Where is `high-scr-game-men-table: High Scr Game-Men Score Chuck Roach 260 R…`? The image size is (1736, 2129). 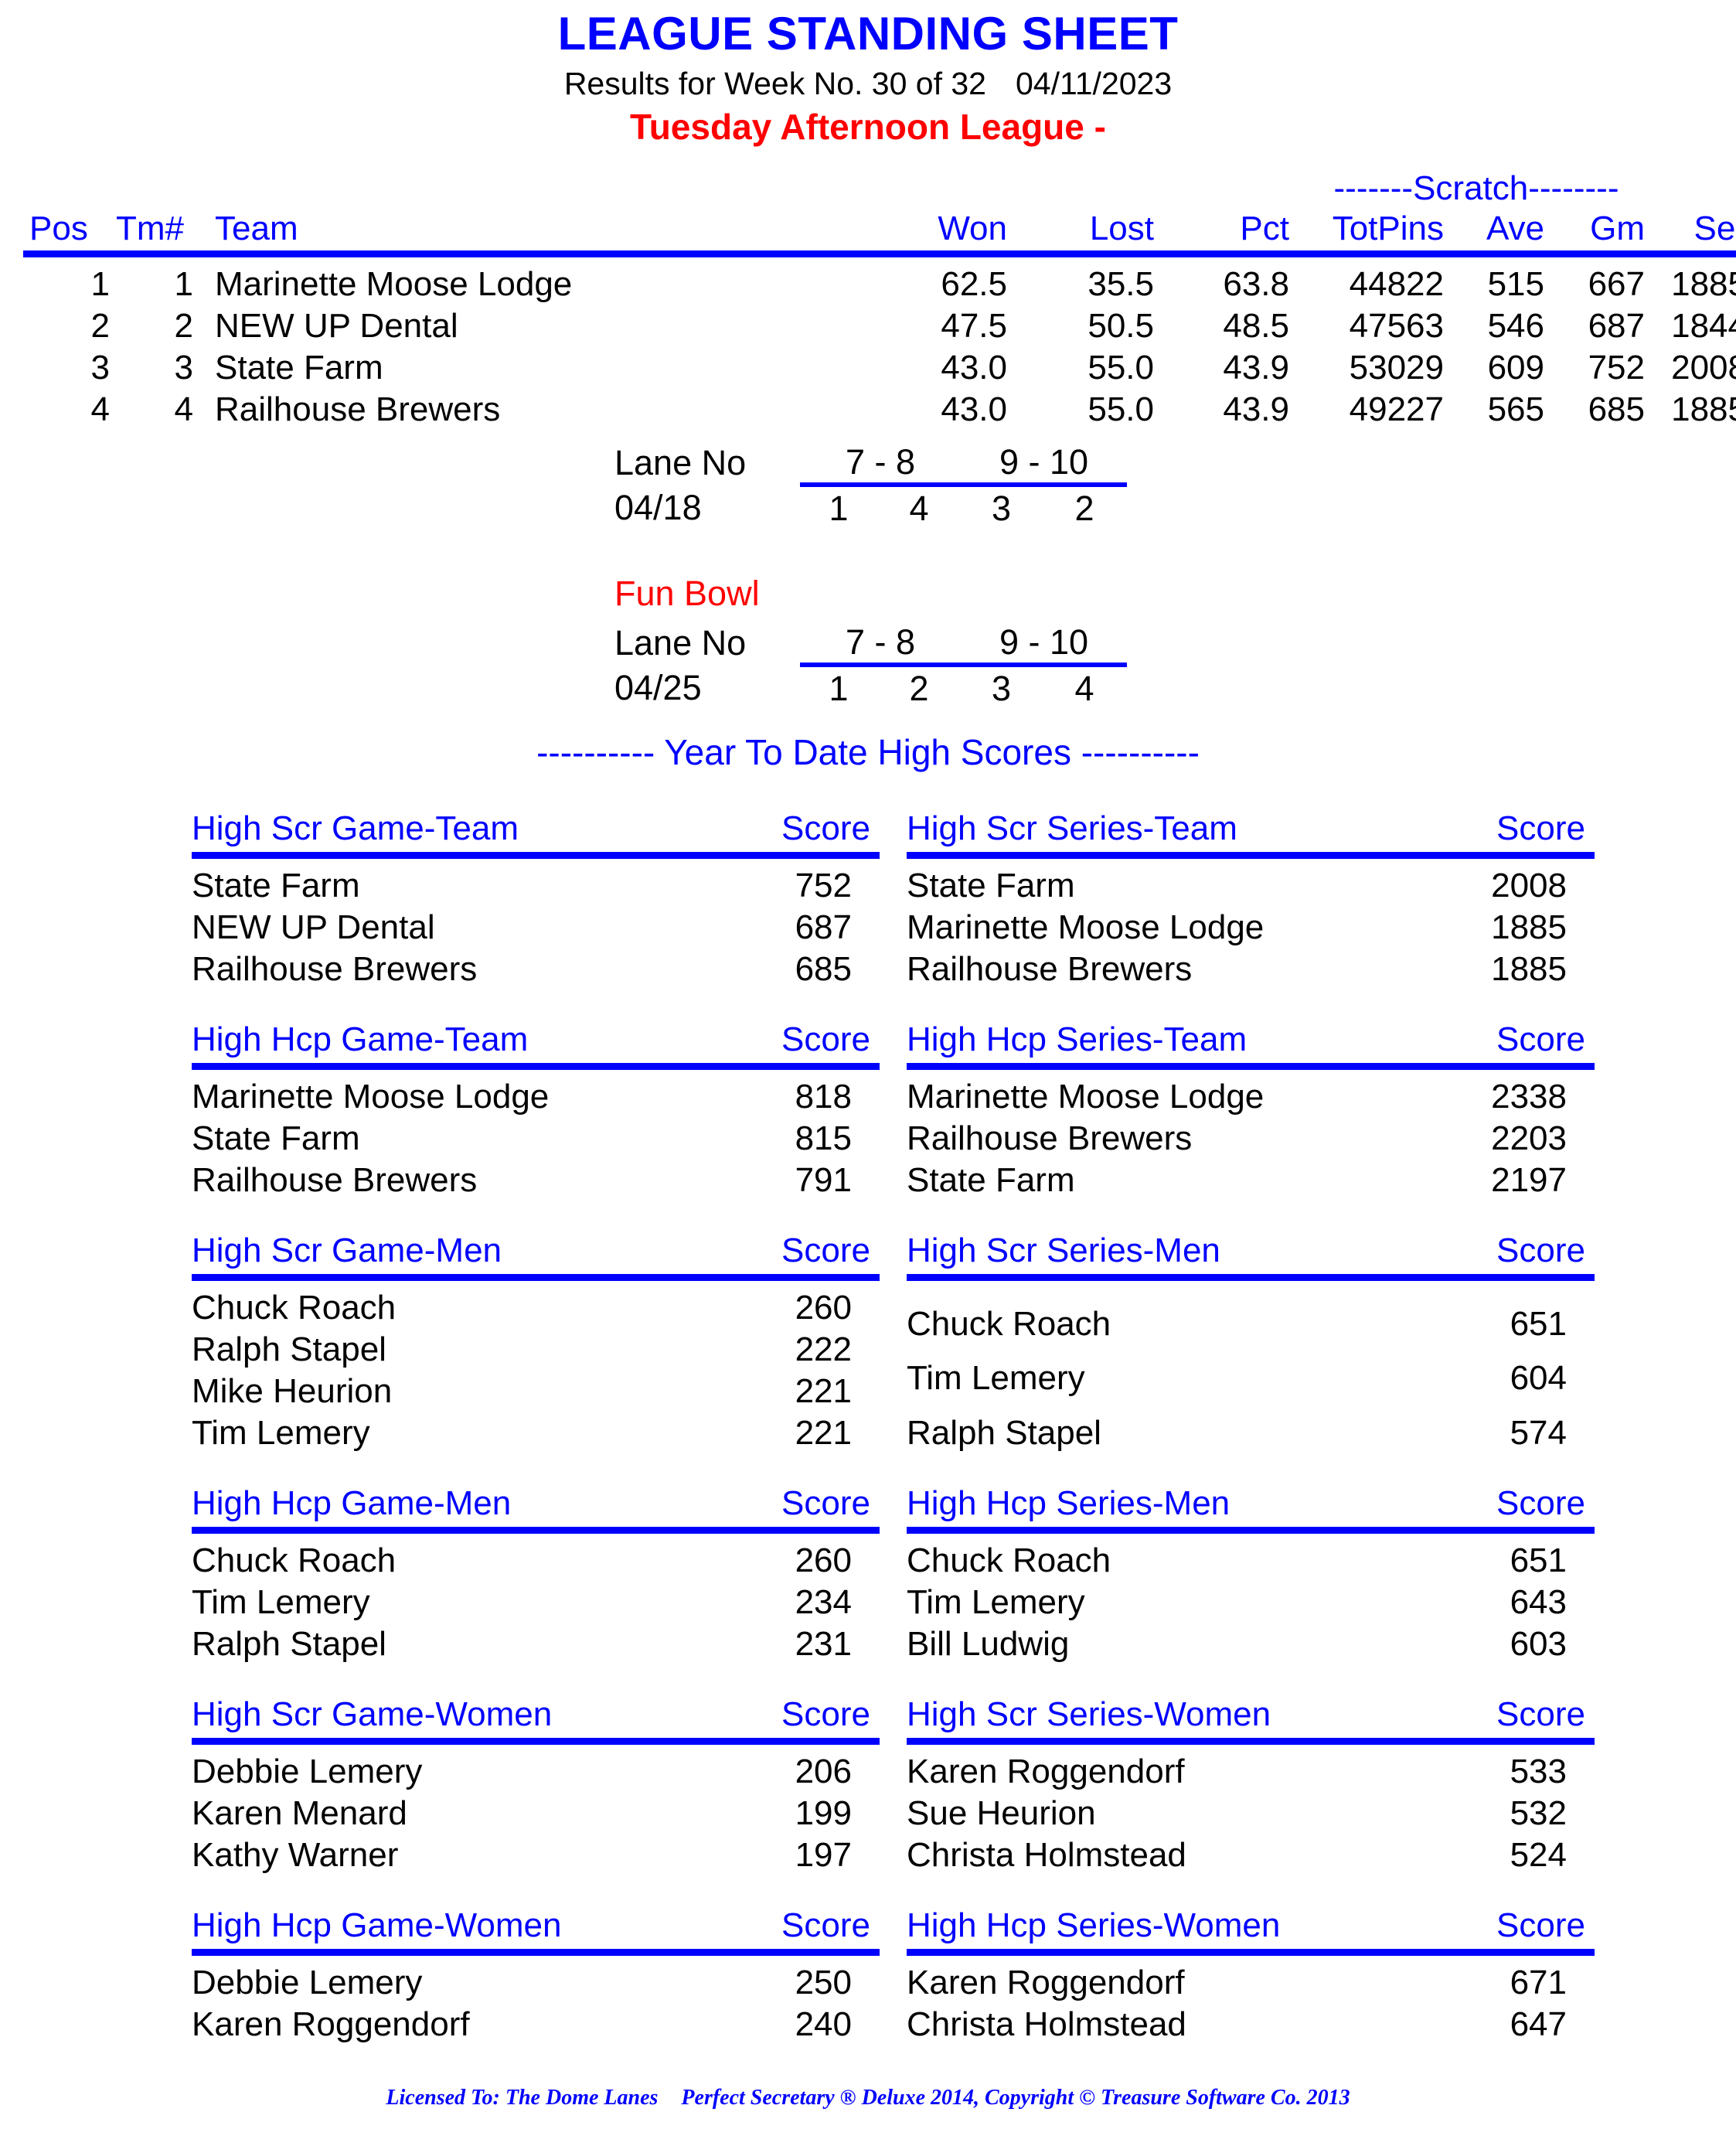 high-scr-game-men-table: High Scr Game-Men Score Chuck Roach 260 R… is located at coordinates (536, 1344).